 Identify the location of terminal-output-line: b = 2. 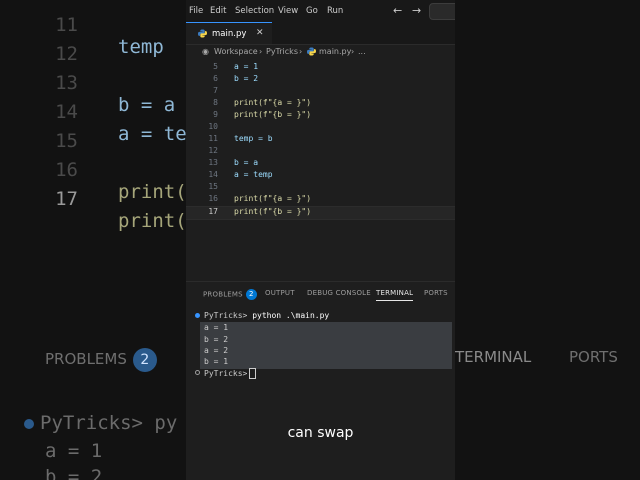
(216, 339).